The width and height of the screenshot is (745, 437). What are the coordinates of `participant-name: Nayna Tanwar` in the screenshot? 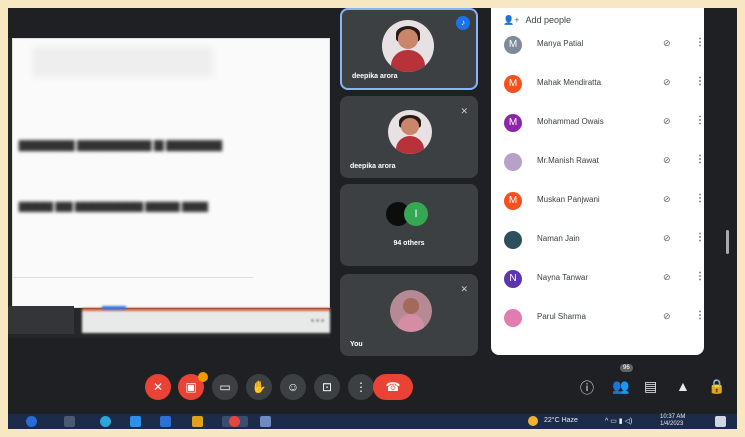 It's located at (562, 277).